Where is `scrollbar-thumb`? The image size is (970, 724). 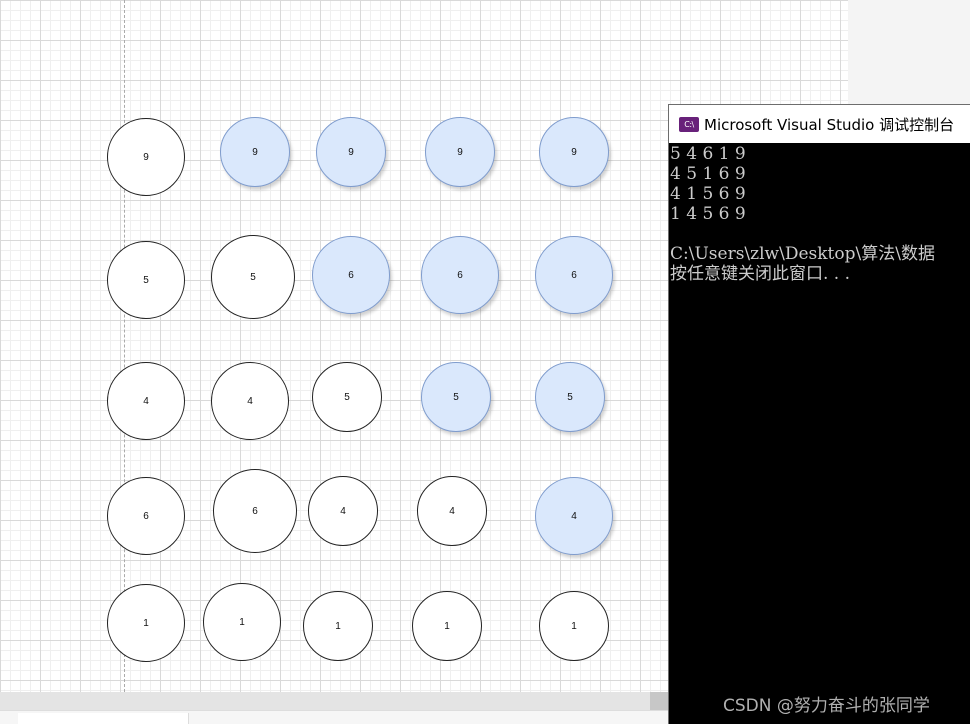
scrollbar-thumb is located at coordinates (659, 701).